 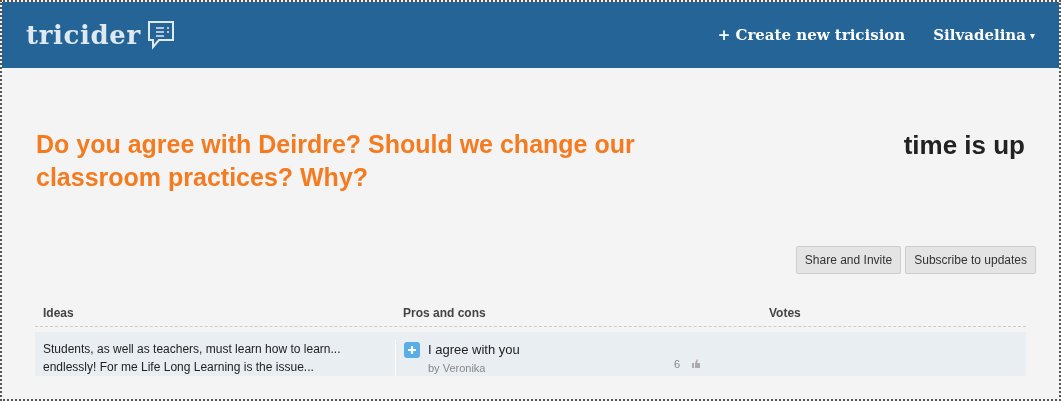 What do you see at coordinates (696, 364) in the screenshot?
I see `thumbs-up-icon` at bounding box center [696, 364].